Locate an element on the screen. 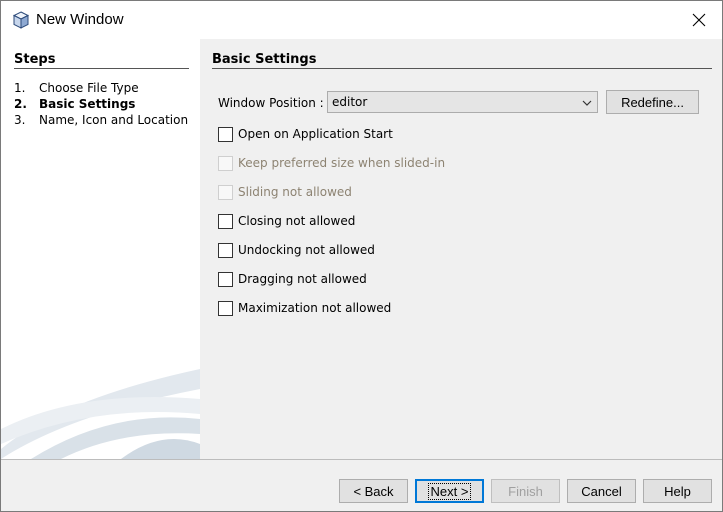  checkbox-label: Closing not allowed is located at coordinates (297, 221).